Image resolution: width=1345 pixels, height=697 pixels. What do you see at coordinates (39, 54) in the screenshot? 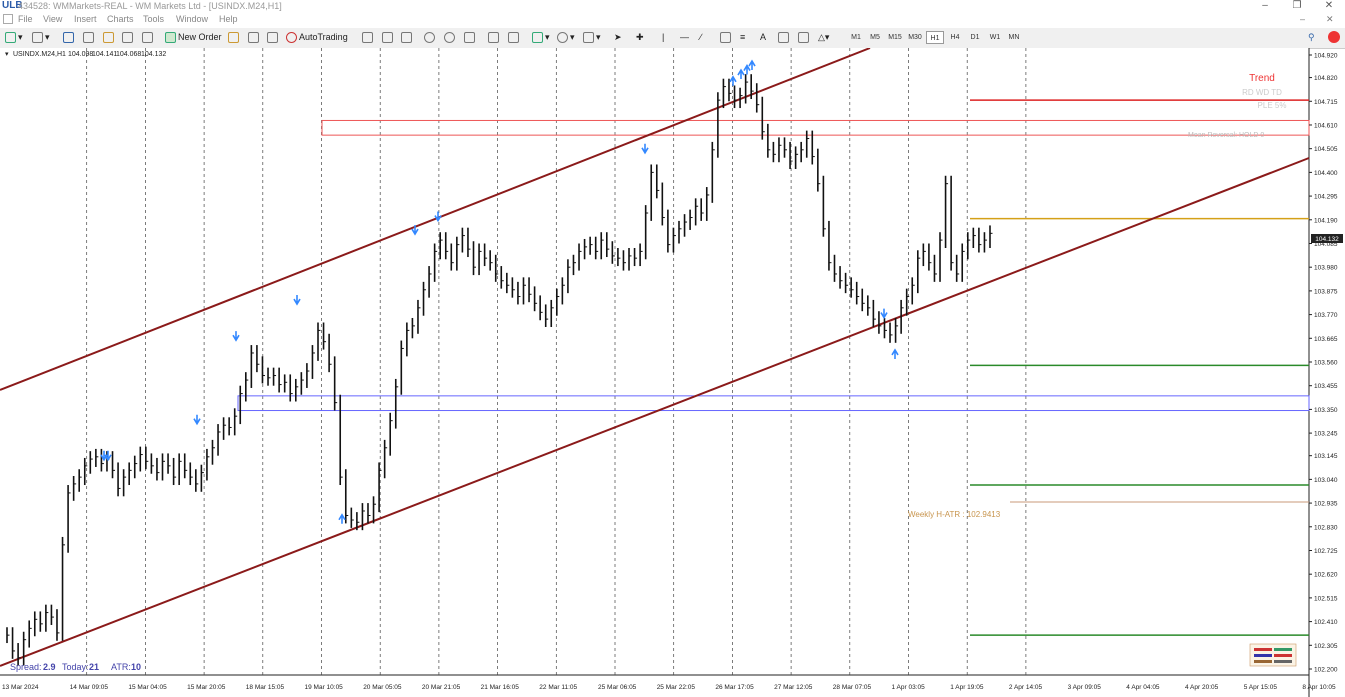
I see `chart-symbol: USINDX.M24,H1` at bounding box center [39, 54].